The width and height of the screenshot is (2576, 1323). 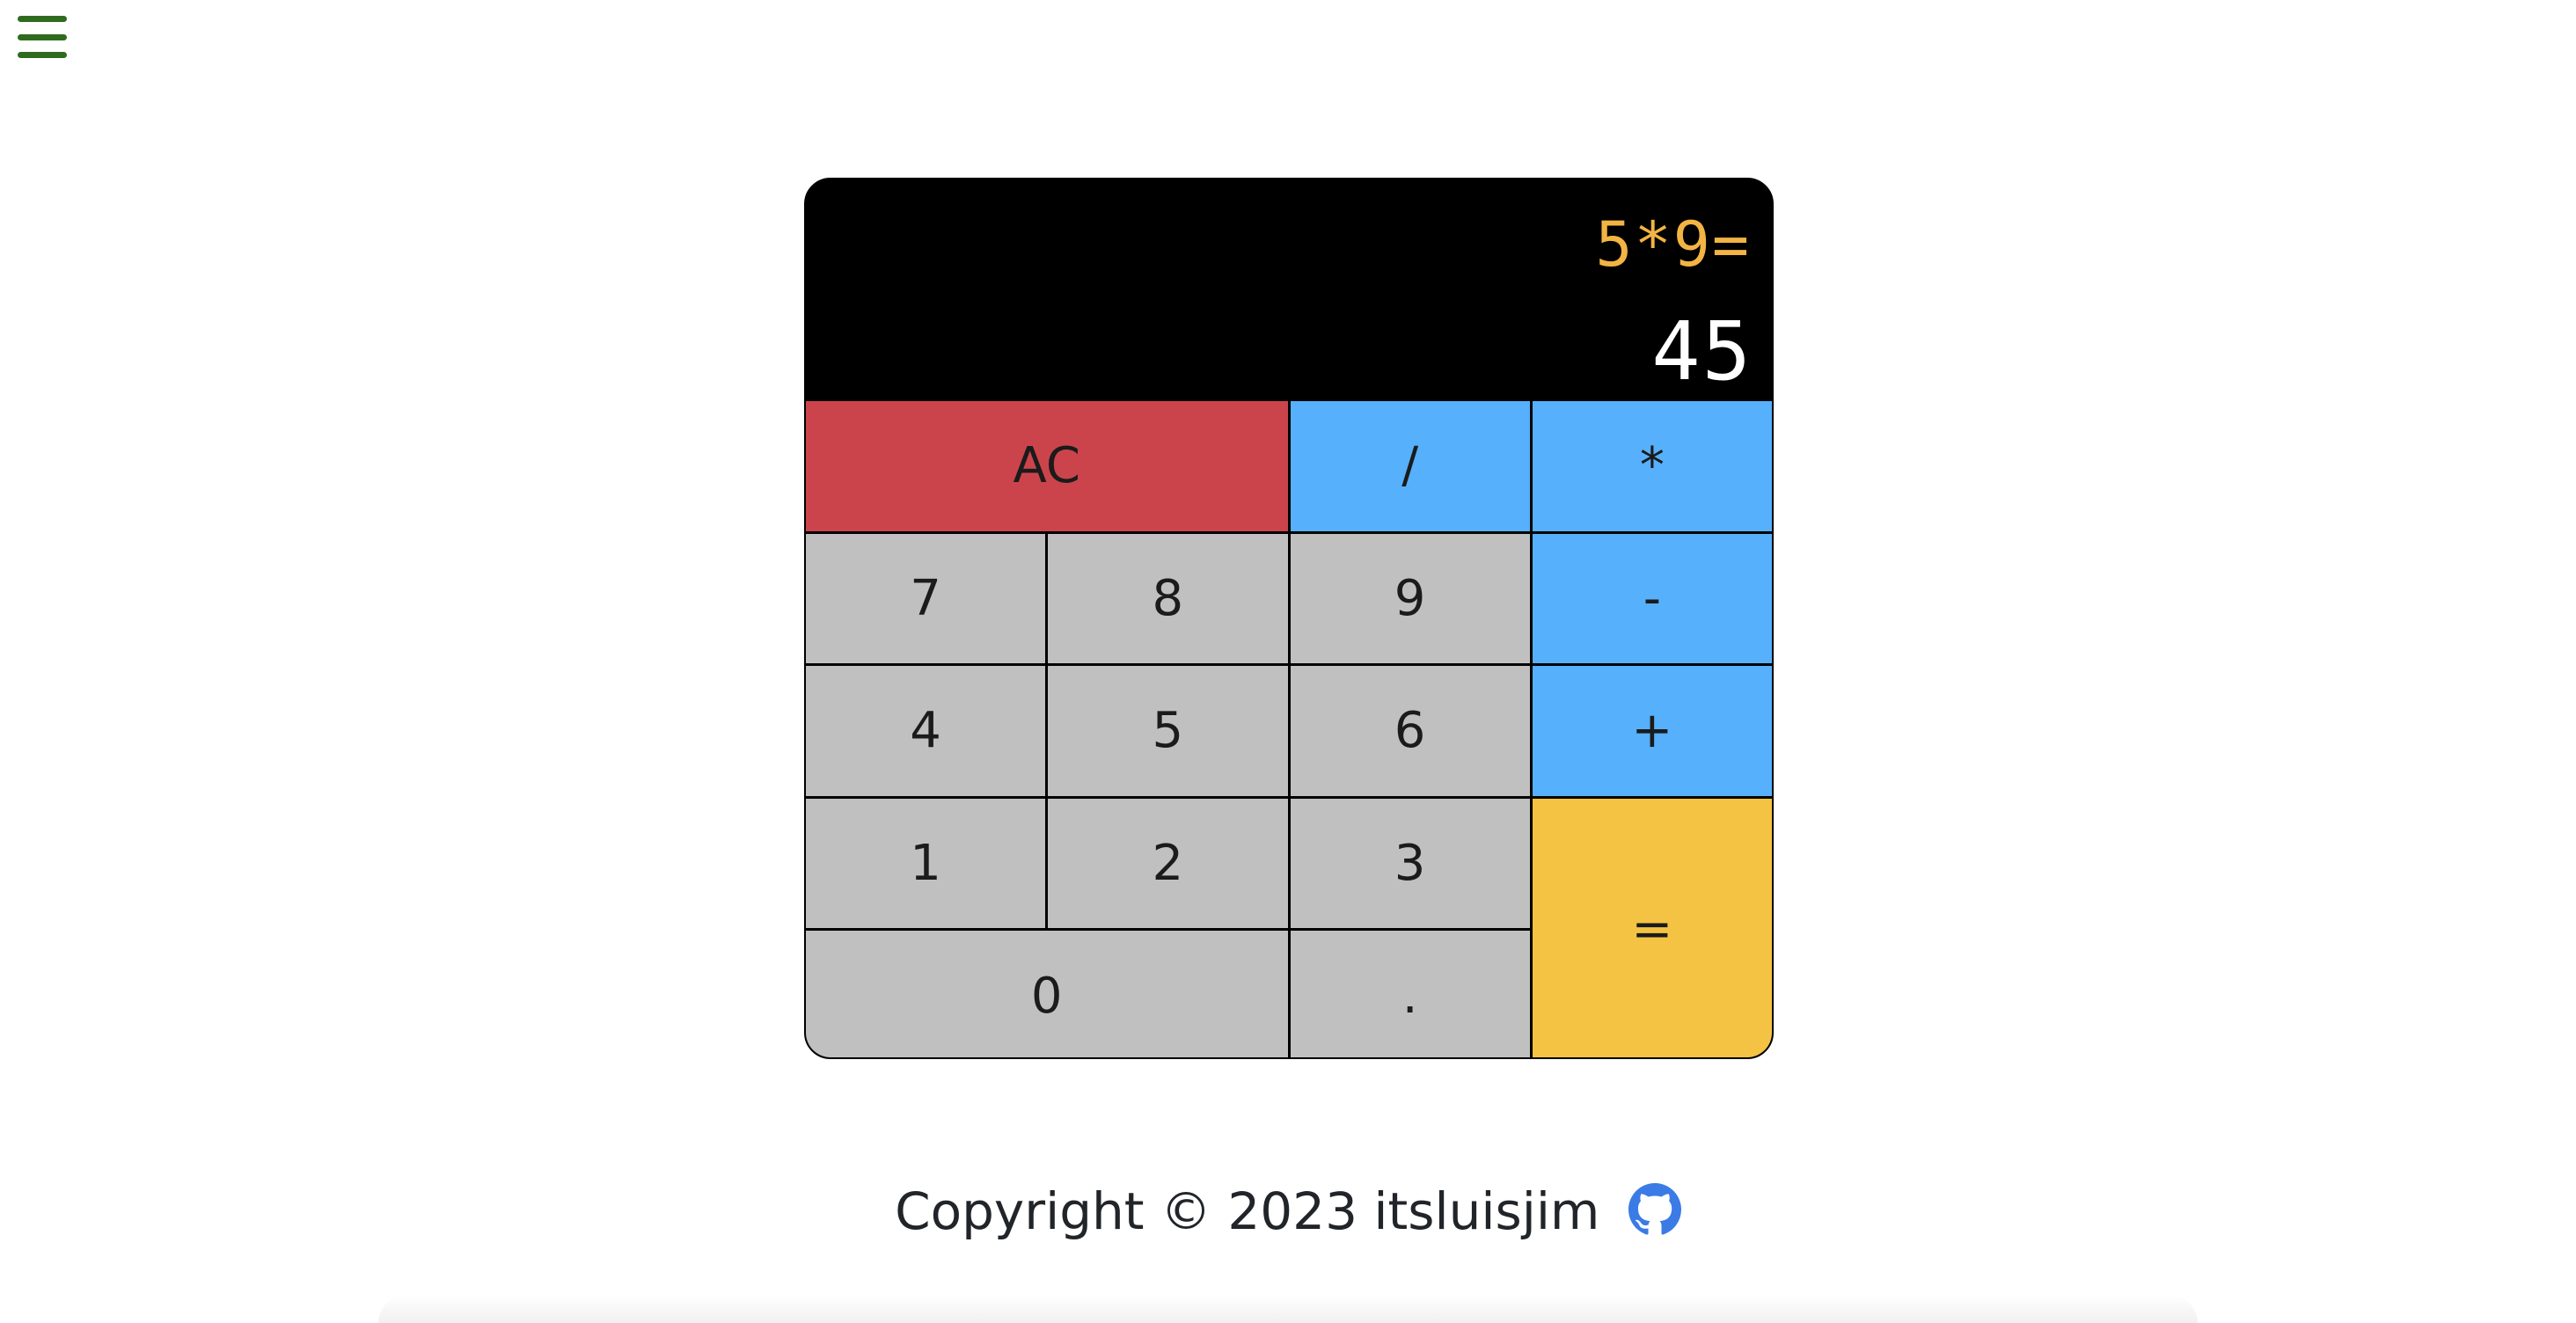 I want to click on nine-button: 9, so click(x=1410, y=598).